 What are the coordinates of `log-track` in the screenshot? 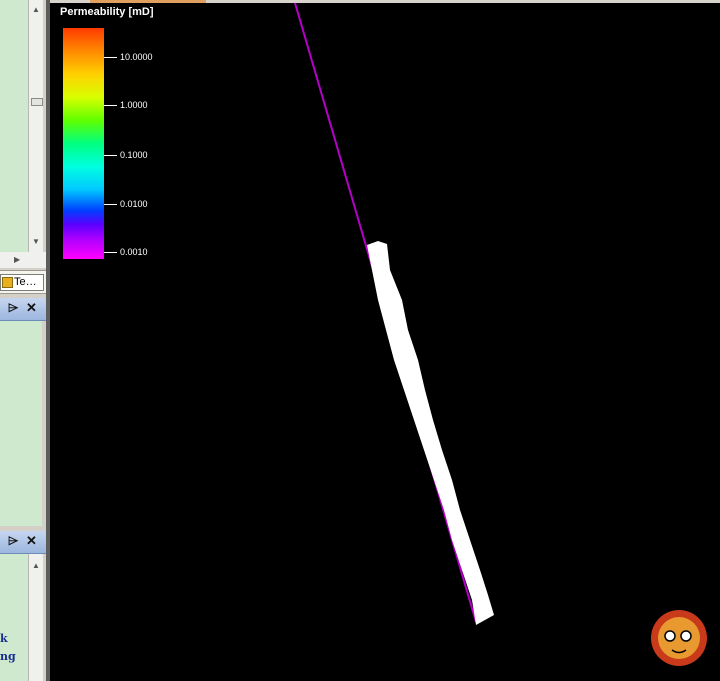 It's located at (430, 433).